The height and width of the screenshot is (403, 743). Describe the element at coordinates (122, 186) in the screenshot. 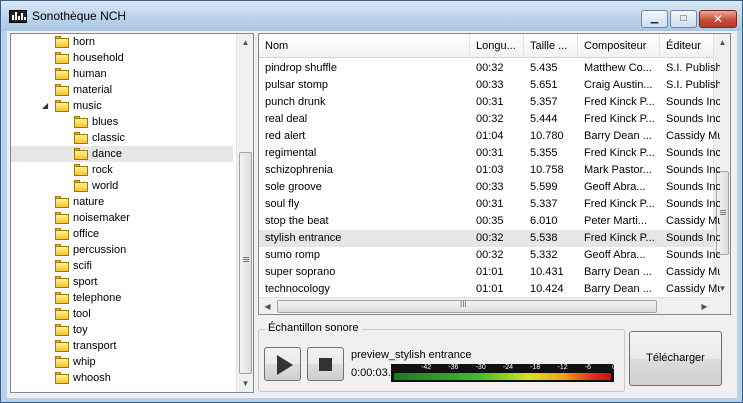

I see `tree-item-world: world` at that location.